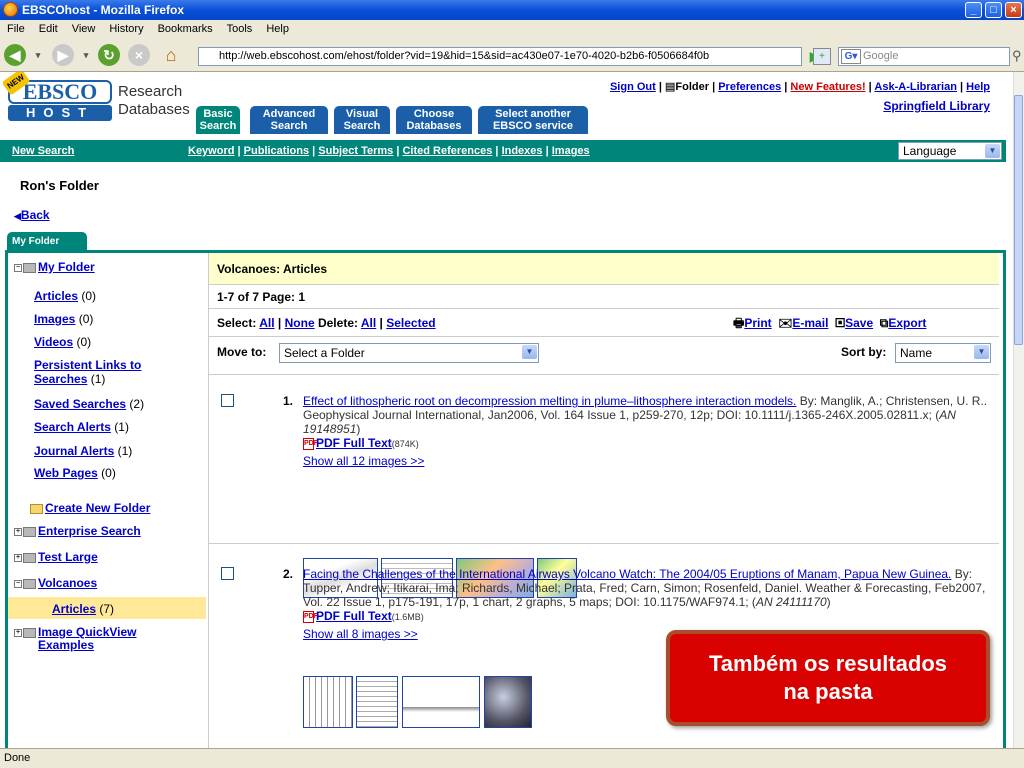 This screenshot has width=1024, height=768. I want to click on tree-volcanoes: − Volcanoes, so click(55, 583).